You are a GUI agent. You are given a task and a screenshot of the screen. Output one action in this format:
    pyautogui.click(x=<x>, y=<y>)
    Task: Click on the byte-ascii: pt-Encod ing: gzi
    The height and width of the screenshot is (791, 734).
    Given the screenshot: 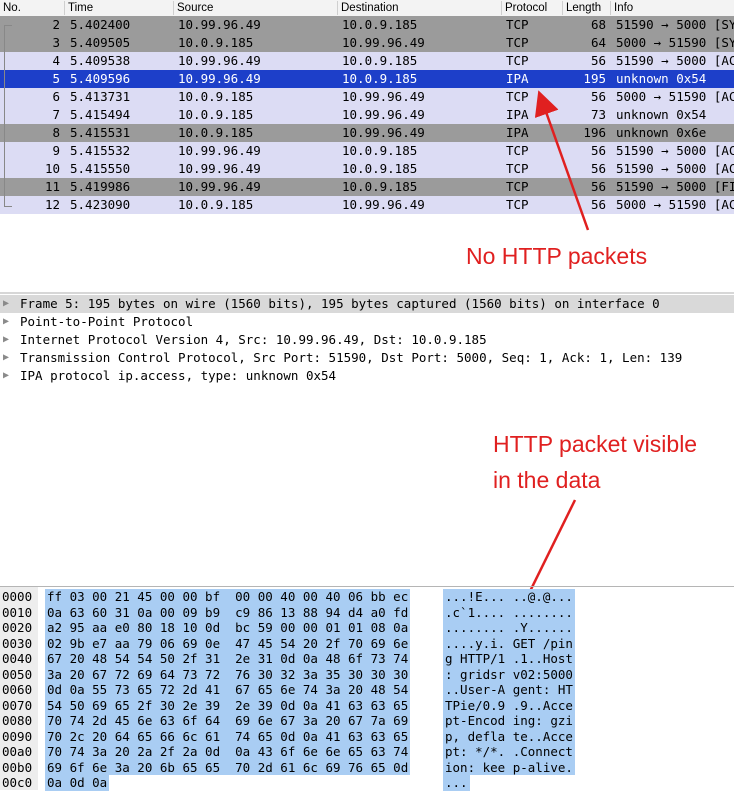 What is the action you would take?
    pyautogui.click(x=509, y=721)
    